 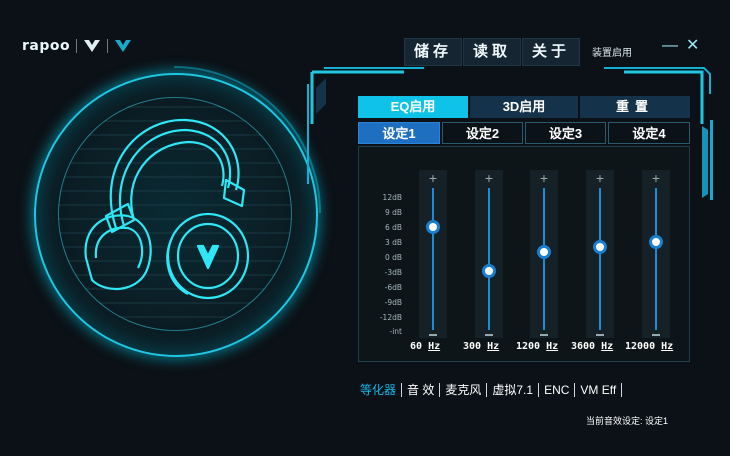 What do you see at coordinates (393, 242) in the screenshot?
I see `scale-label: 3 dB` at bounding box center [393, 242].